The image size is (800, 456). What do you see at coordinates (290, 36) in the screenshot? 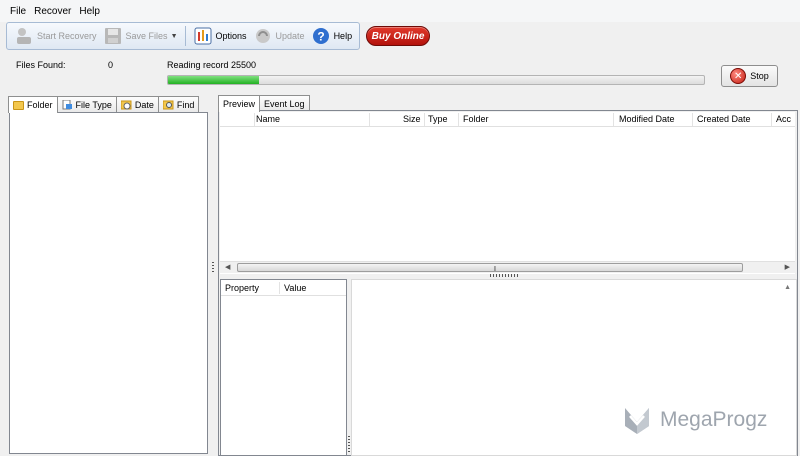
I see `update-label: Update` at bounding box center [290, 36].